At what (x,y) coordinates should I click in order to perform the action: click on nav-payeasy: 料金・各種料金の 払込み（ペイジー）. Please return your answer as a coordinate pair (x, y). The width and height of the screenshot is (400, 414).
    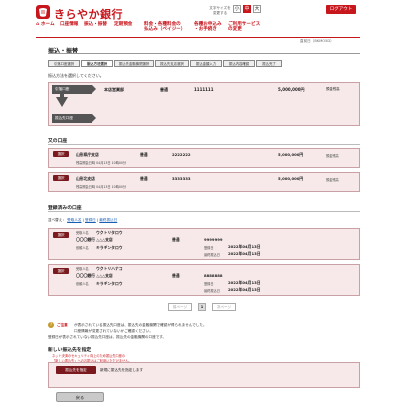
    Looking at the image, I should click on (164, 29).